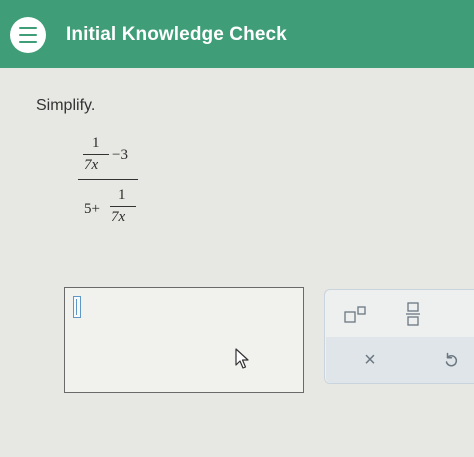 The width and height of the screenshot is (474, 457). I want to click on question-instruction: Simplify., so click(66, 105).